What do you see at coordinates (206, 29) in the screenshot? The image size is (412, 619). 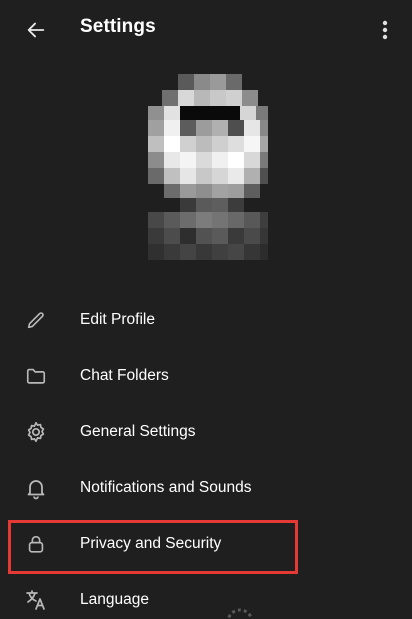 I see `header-bar: Settings` at bounding box center [206, 29].